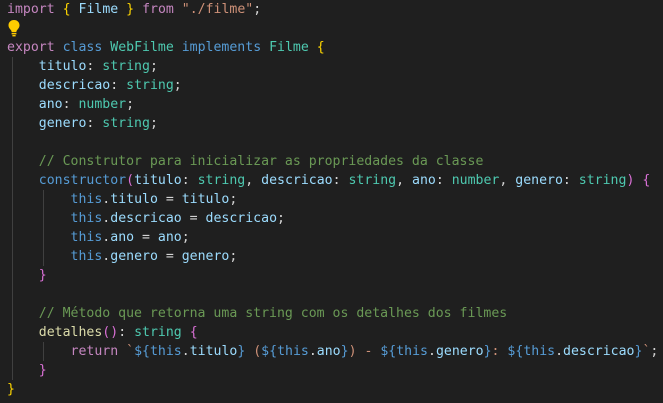 This screenshot has height=403, width=663. I want to click on code-line: genero: string;, so click(82, 123).